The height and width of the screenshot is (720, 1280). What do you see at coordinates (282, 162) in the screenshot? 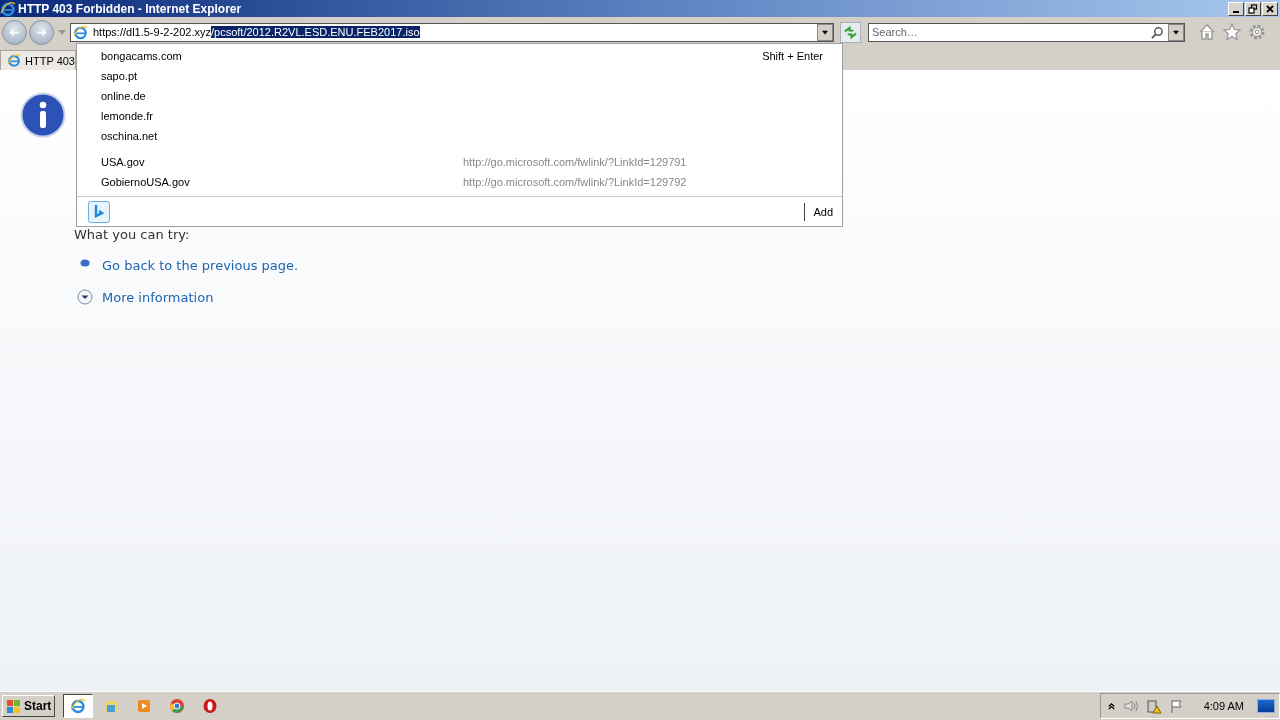
I see `favorite-item: USA.gov` at bounding box center [282, 162].